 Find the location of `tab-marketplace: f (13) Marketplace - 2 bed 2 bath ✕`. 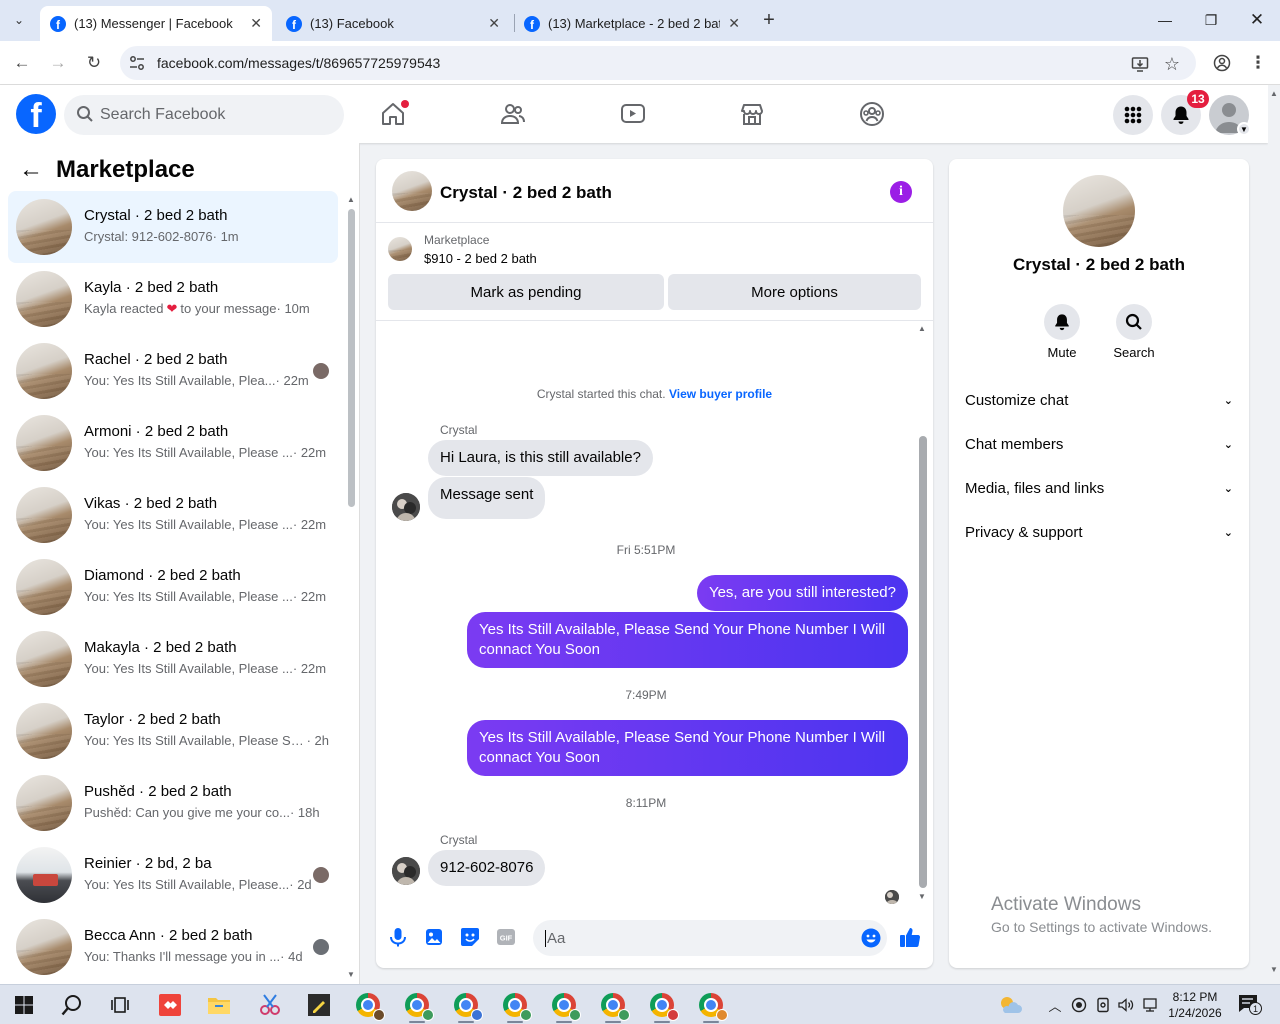

tab-marketplace: f (13) Marketplace - 2 bed 2 bath ✕ is located at coordinates (632, 23).